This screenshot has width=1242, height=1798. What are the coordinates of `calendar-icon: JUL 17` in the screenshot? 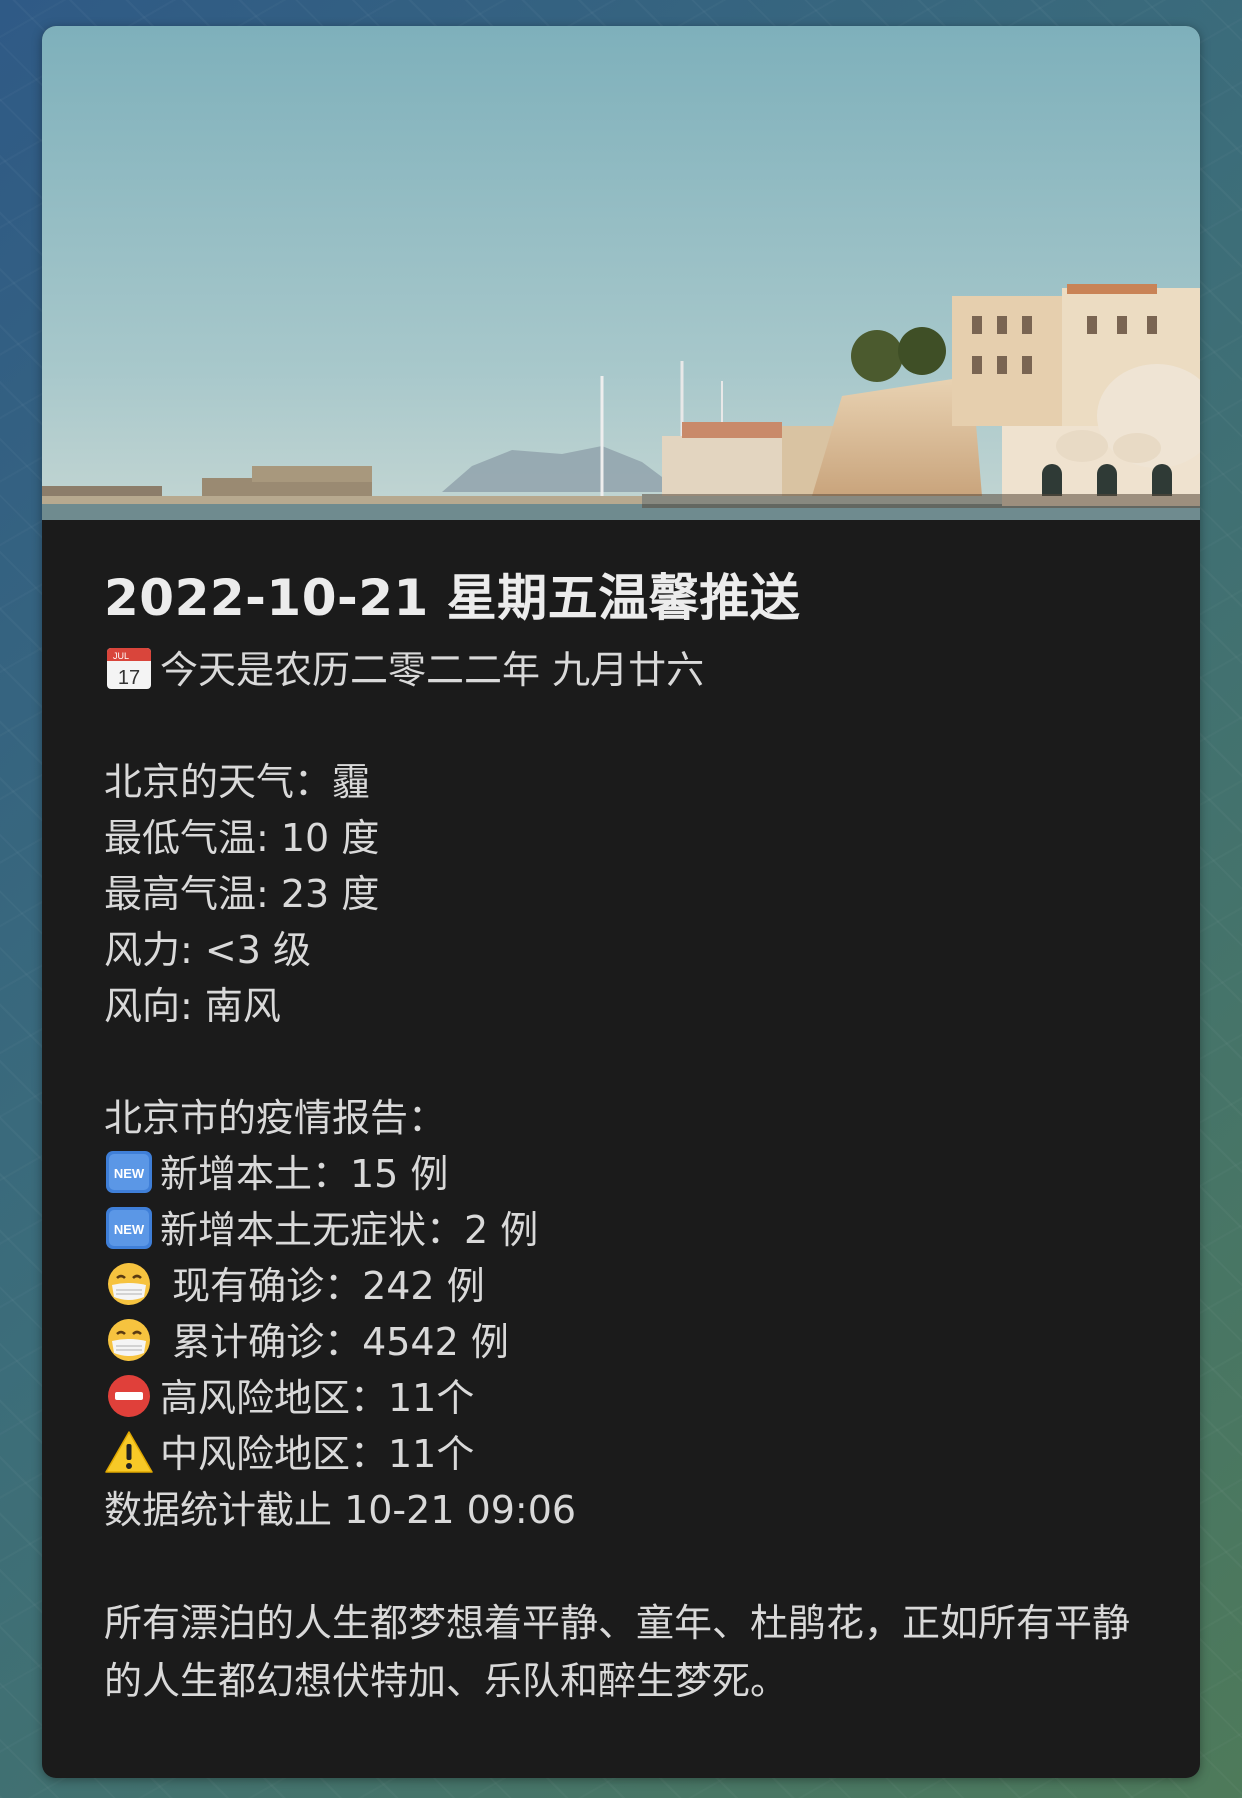 It's located at (129, 668).